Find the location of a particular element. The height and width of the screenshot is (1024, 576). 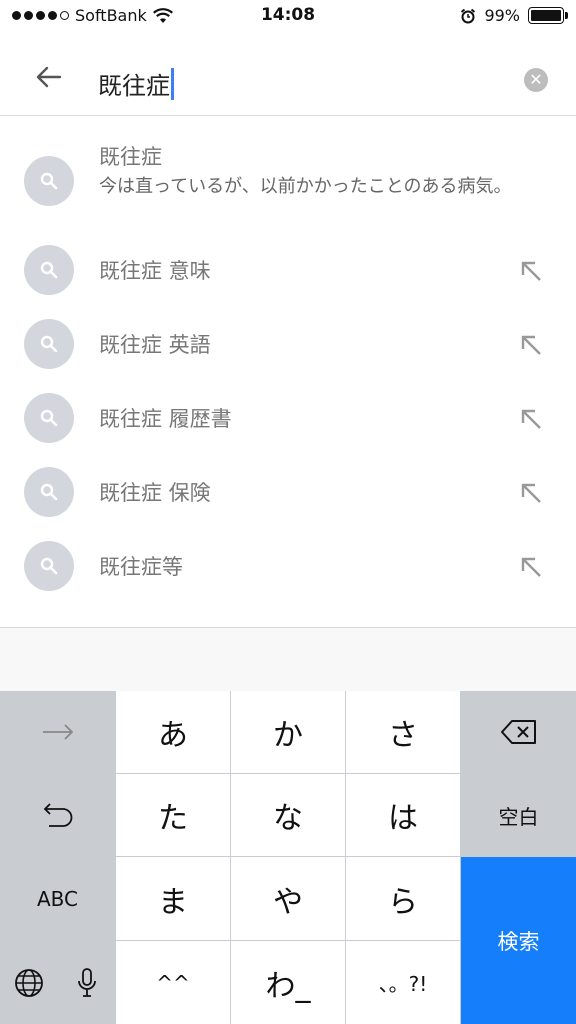

globe-key is located at coordinates (28, 982).